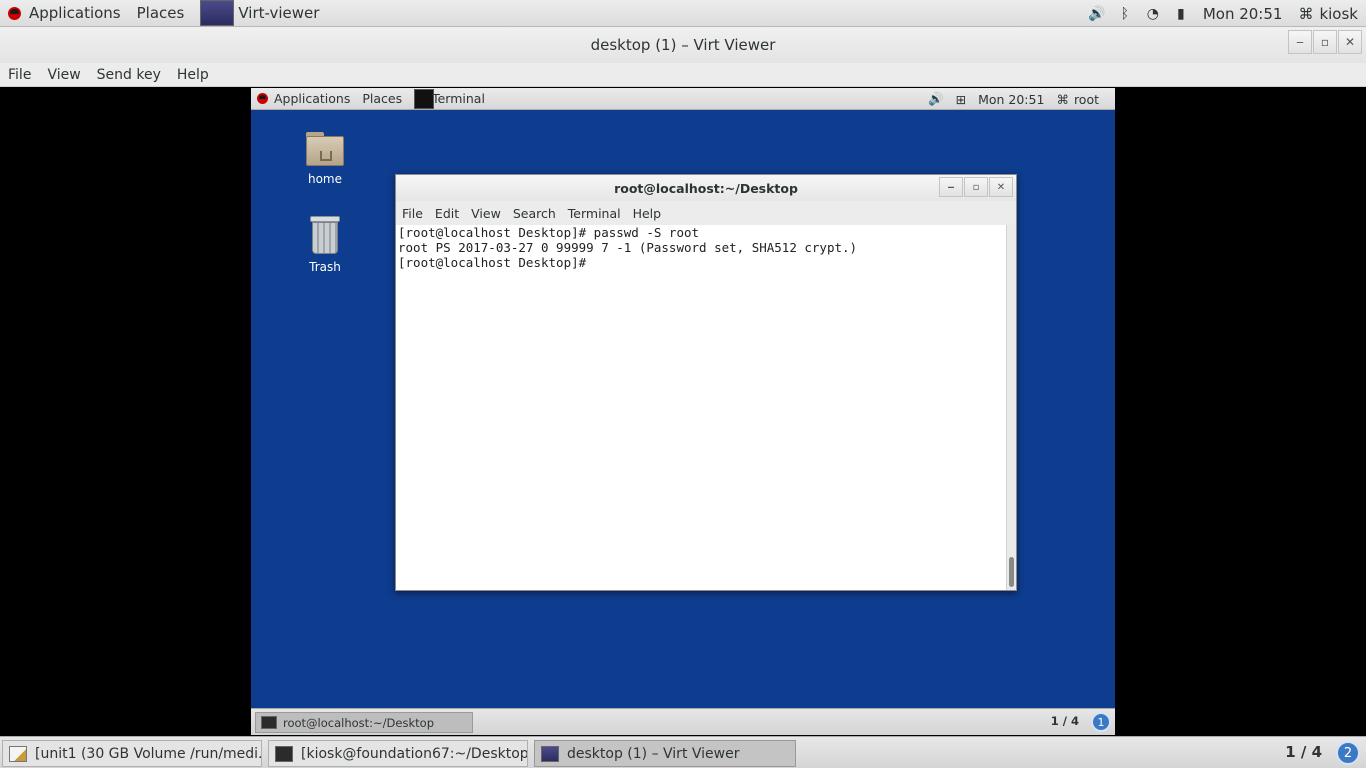 The width and height of the screenshot is (1366, 768). Describe the element at coordinates (129, 75) in the screenshot. I see `menu-send-key: Send key` at that location.